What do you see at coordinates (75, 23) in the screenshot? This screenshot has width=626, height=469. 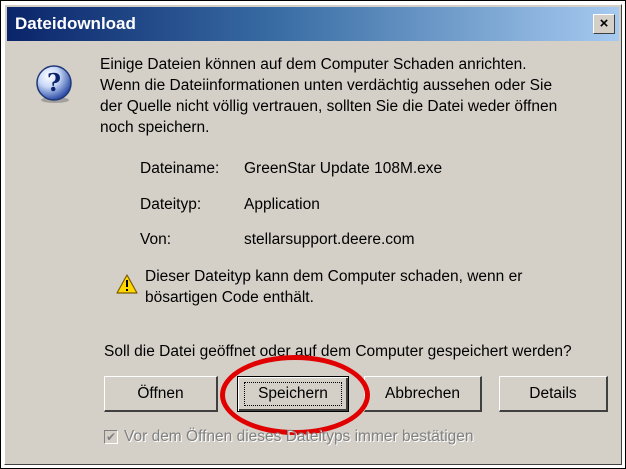 I see `window-title: Dateidownload` at bounding box center [75, 23].